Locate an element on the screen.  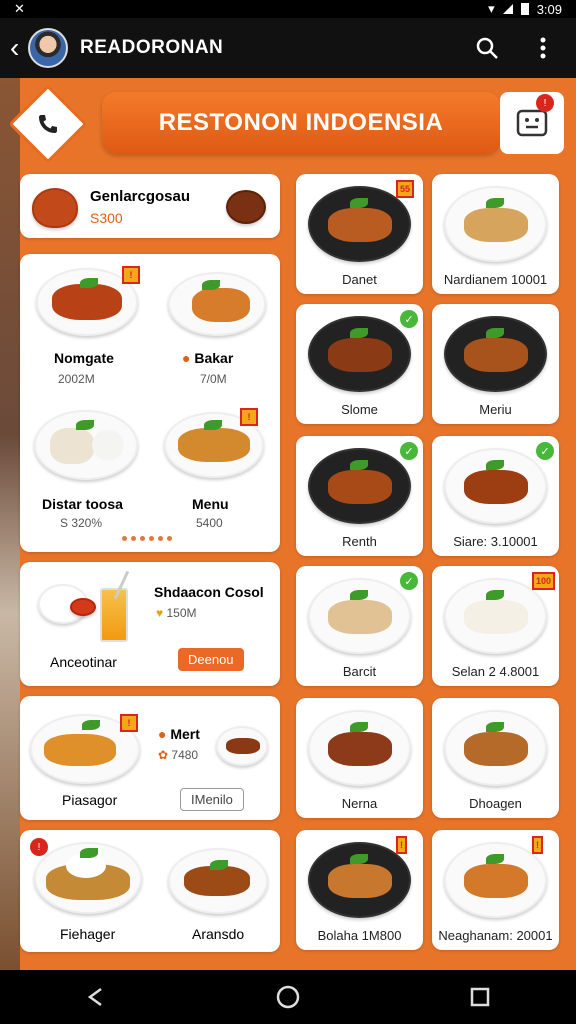
drink-label: Anceotinar is located at coordinates (83, 662).